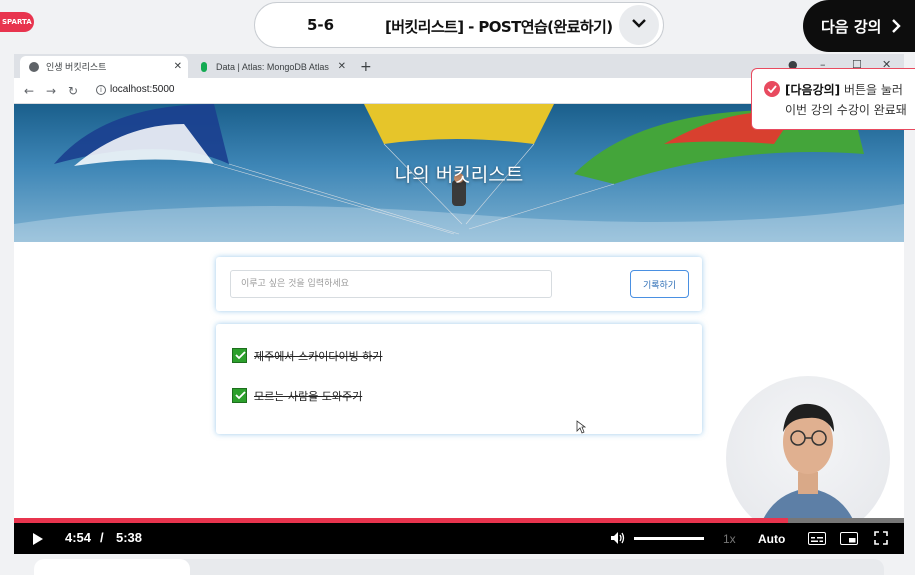 The height and width of the screenshot is (575, 915). Describe the element at coordinates (142, 89) in the screenshot. I see `url-field: localhost:5000` at that location.